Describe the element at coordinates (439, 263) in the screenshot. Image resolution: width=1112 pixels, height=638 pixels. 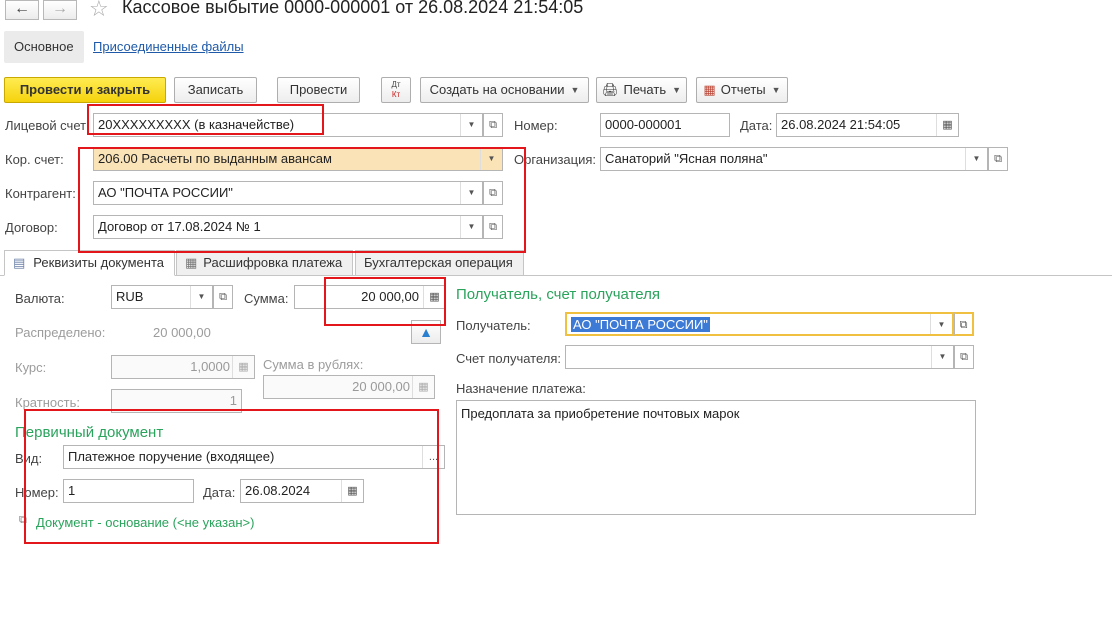
I see `tab-accounting-operation: Бухгалтерская операция` at that location.